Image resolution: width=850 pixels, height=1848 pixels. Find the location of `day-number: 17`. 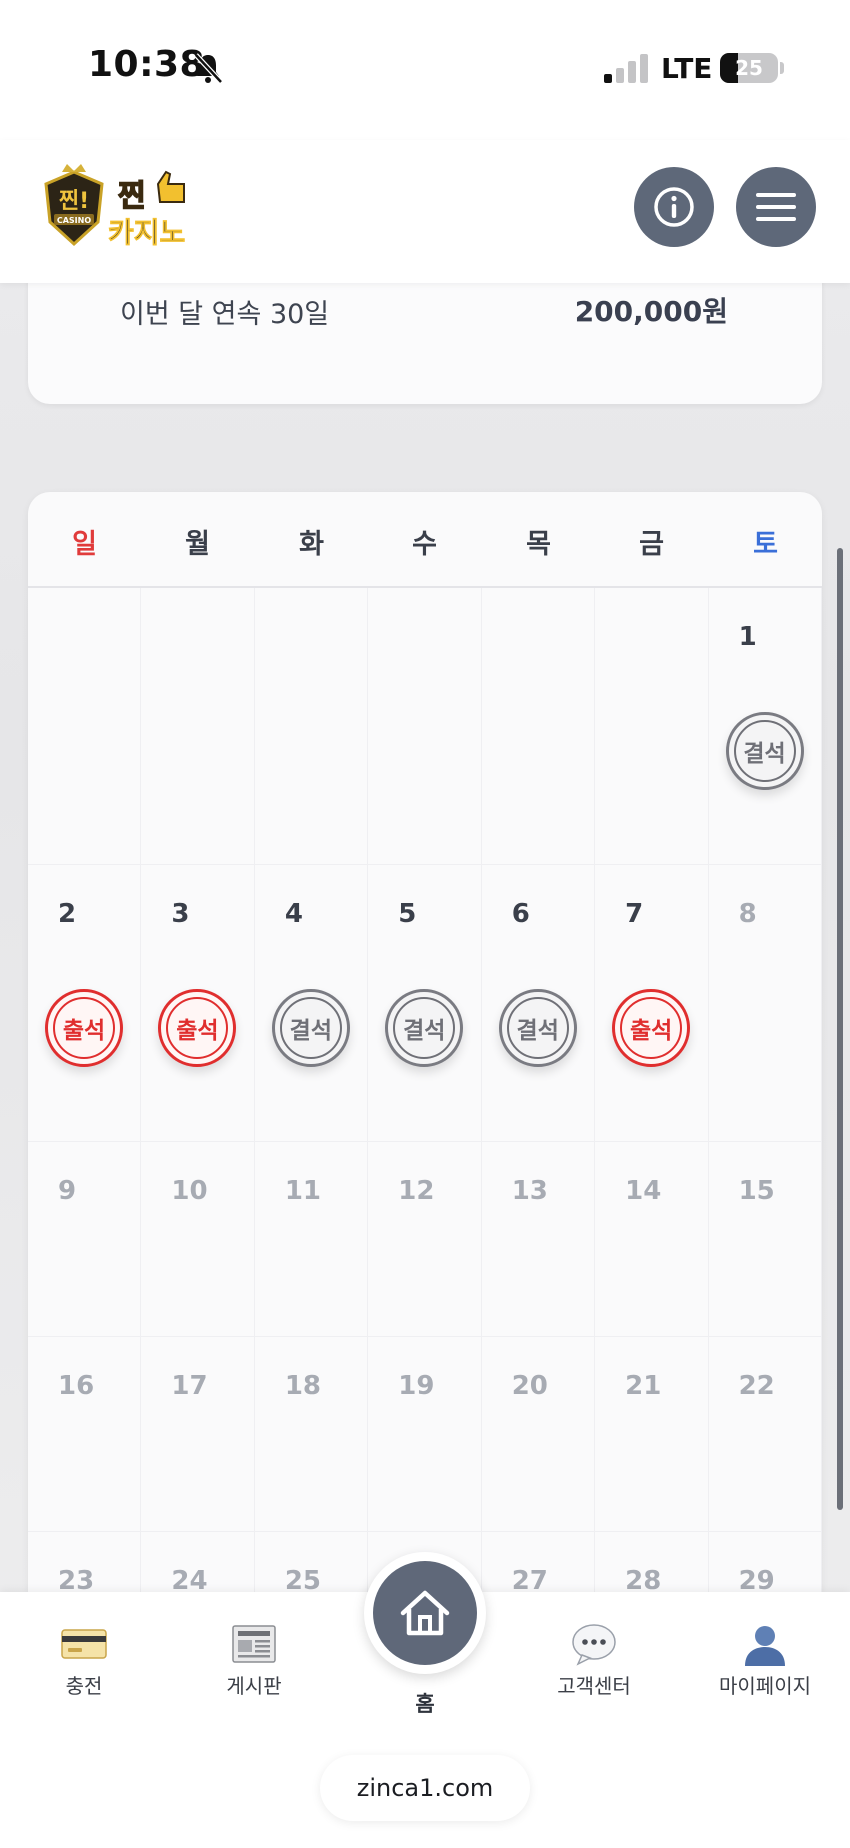

day-number: 17 is located at coordinates (189, 1386).